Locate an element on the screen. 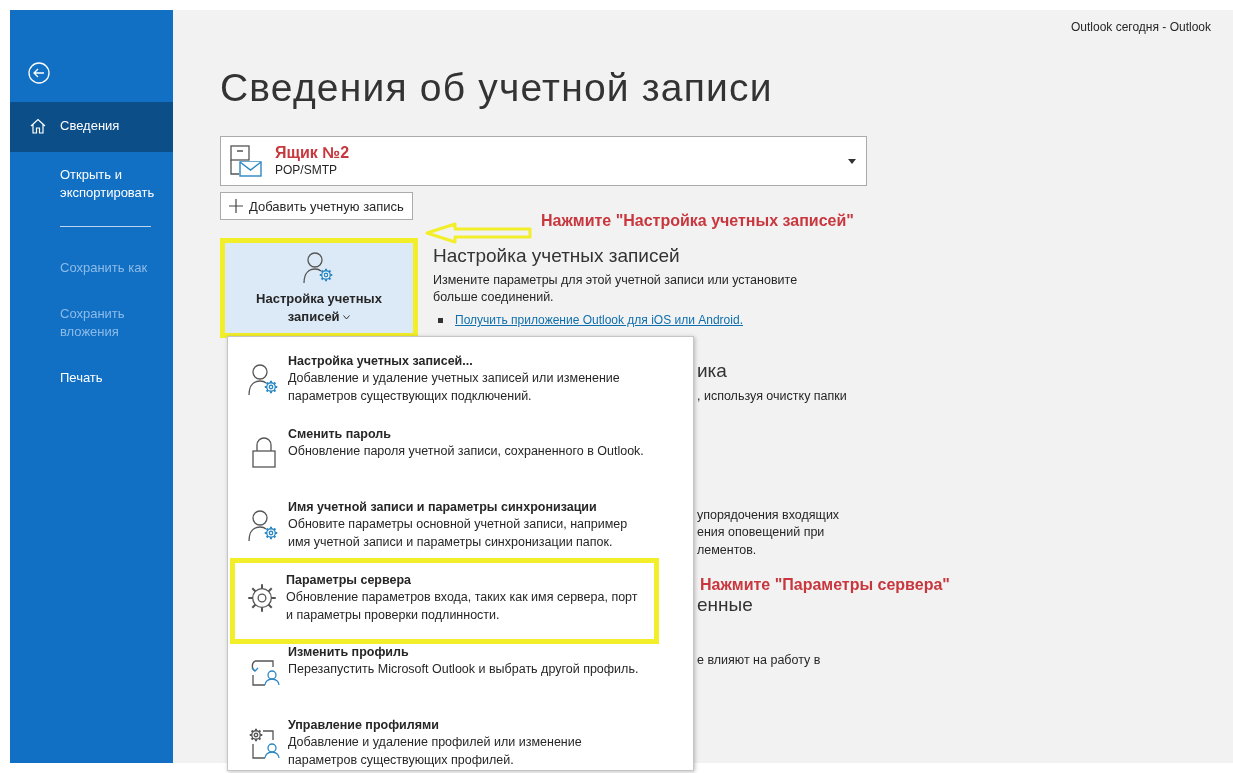 This screenshot has height=773, width=1233. menu-item: Управление профилями Добавление и удаление профилей или изменение параметров существующих профилей. is located at coordinates (460, 740).